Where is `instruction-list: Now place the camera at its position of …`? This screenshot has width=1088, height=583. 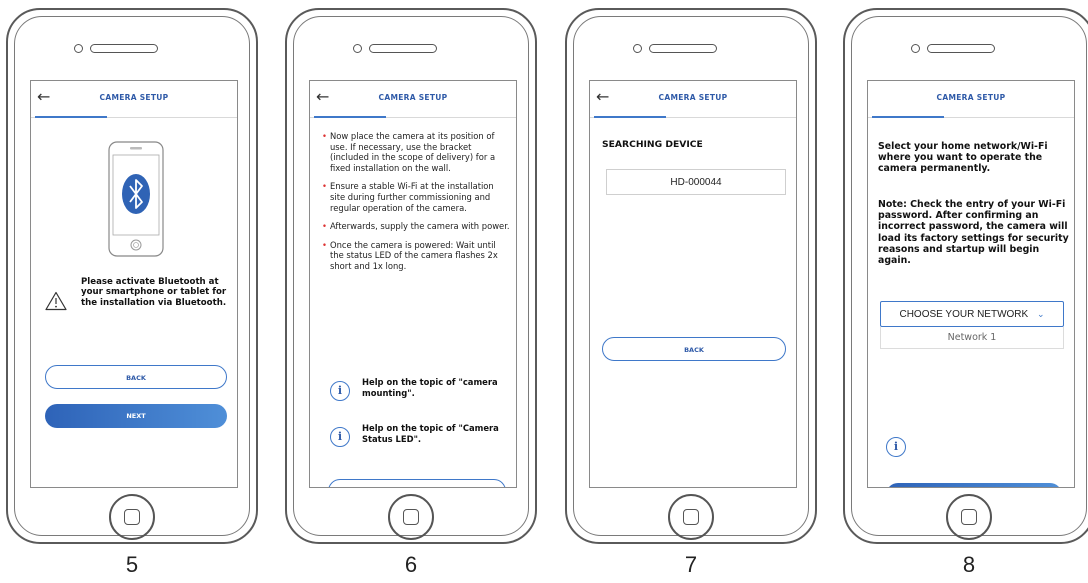
instruction-list: Now place the camera at its position of … is located at coordinates (416, 205).